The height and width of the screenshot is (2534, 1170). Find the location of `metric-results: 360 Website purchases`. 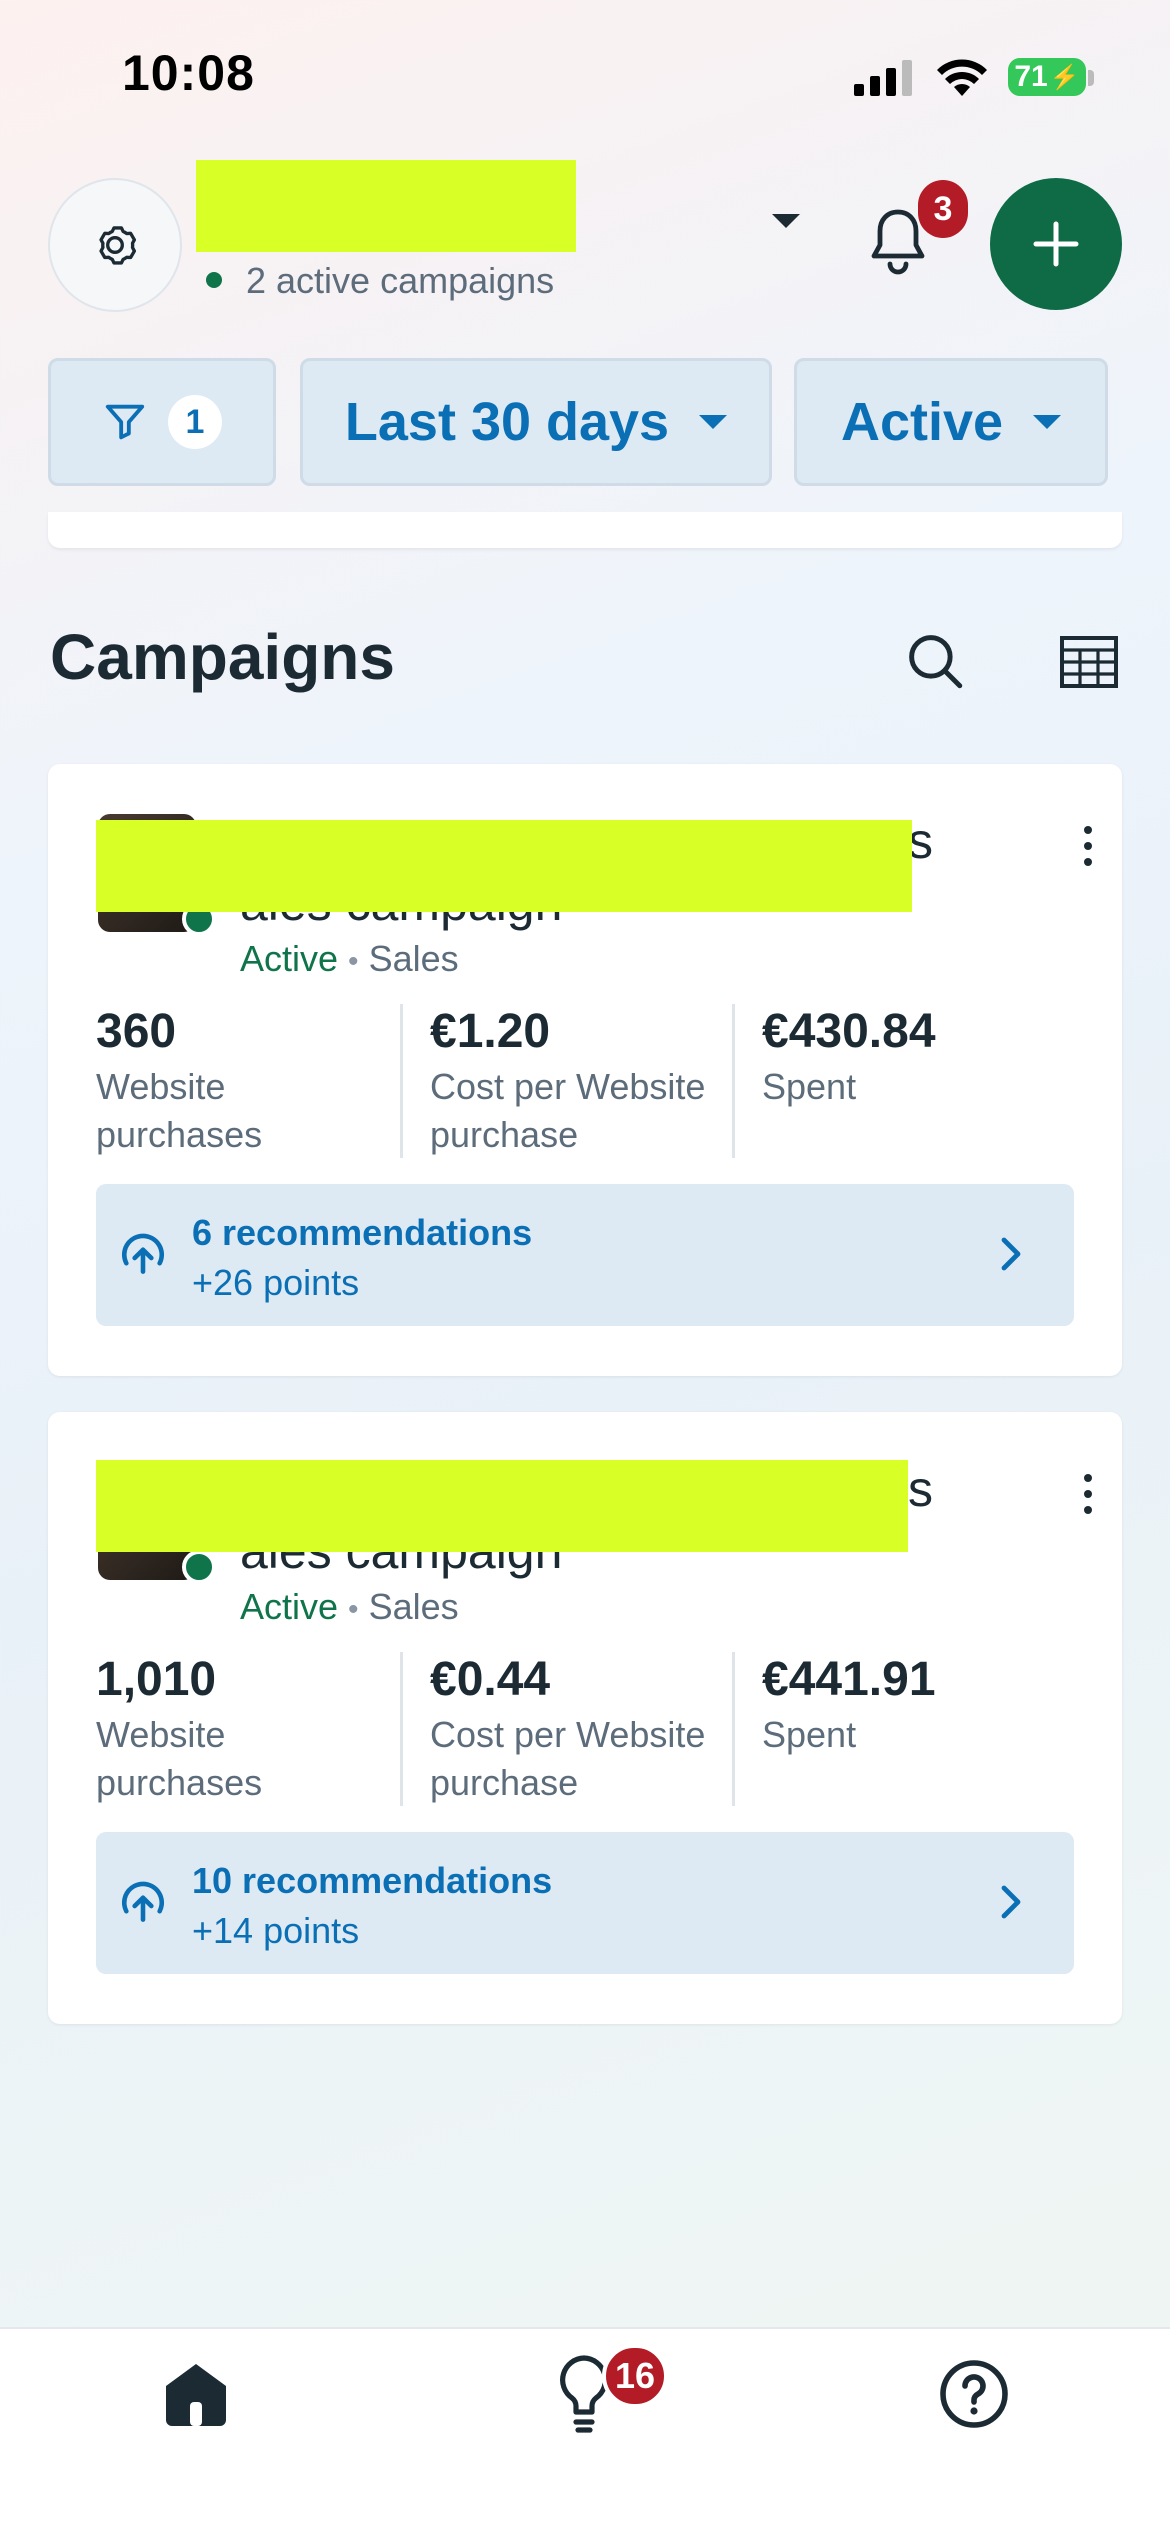

metric-results: 360 Website purchases is located at coordinates (246, 1081).